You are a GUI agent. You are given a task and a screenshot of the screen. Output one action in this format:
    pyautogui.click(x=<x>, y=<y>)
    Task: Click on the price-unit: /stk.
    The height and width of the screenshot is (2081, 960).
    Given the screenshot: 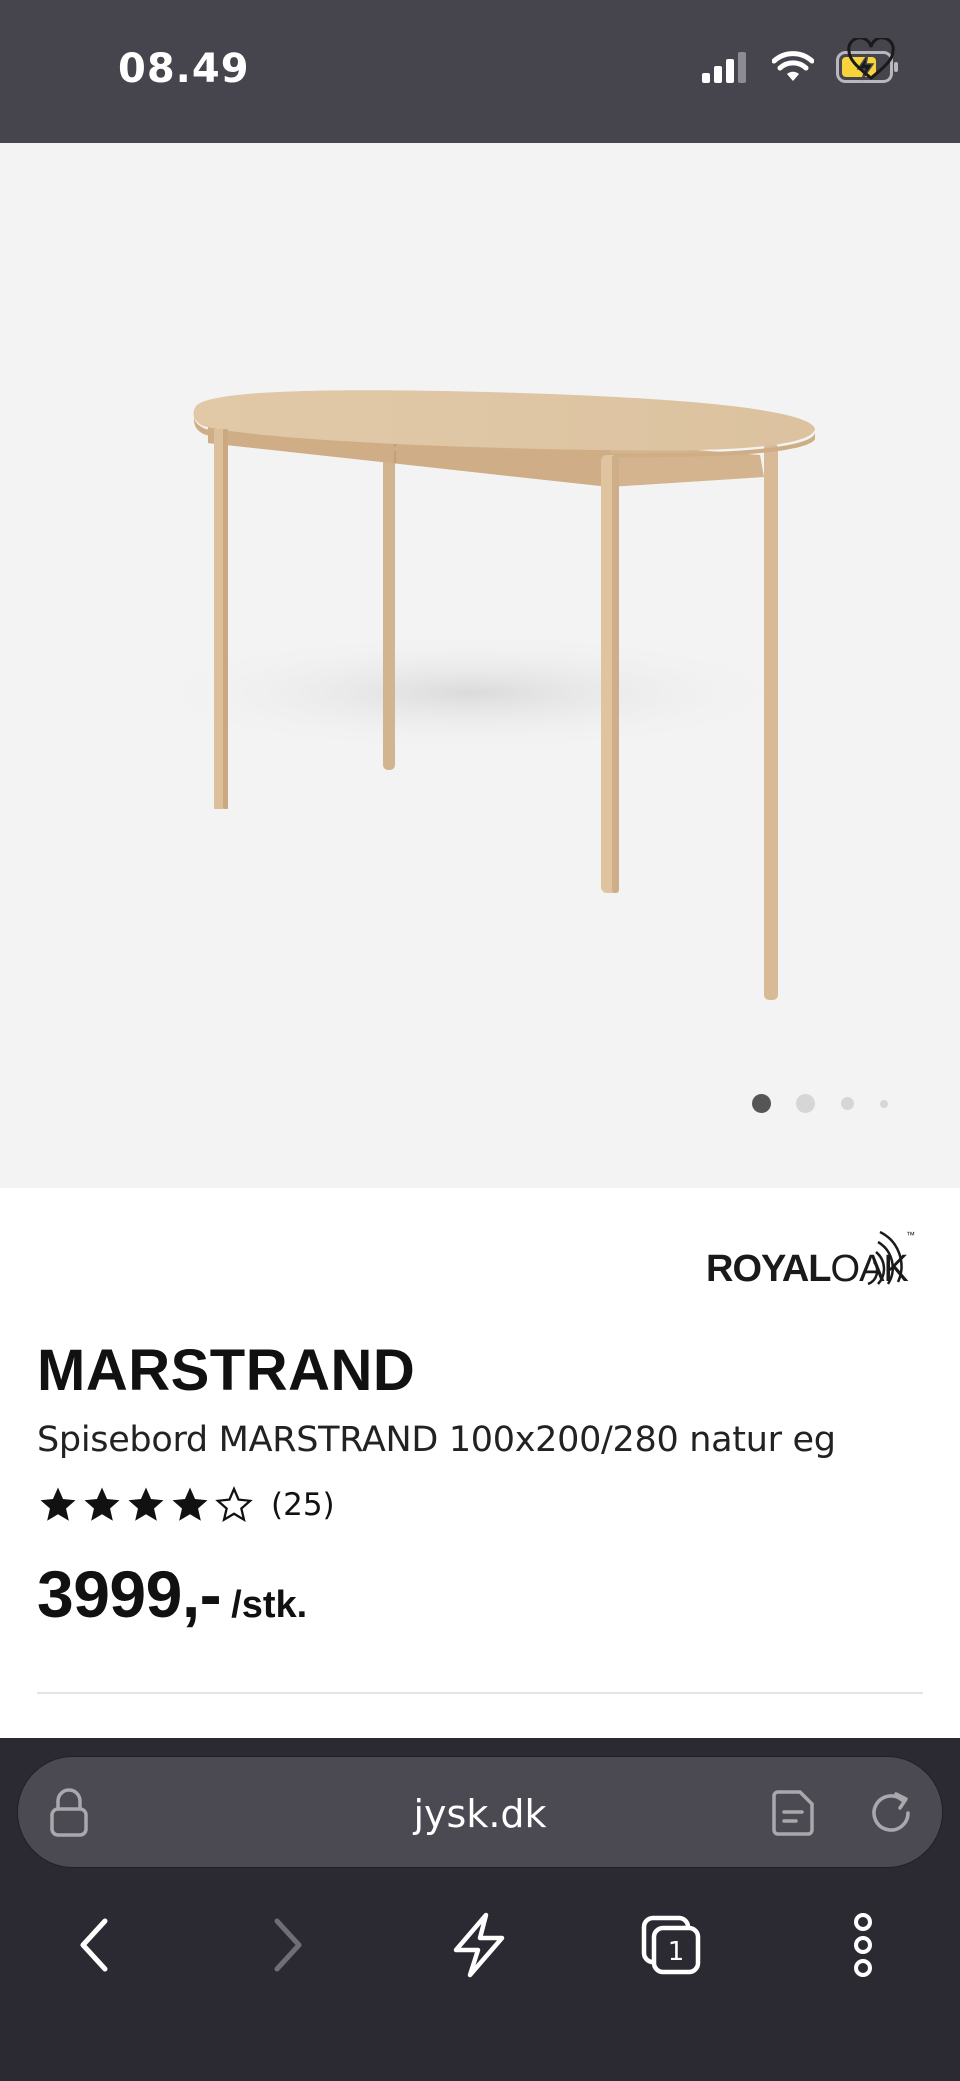 What is the action you would take?
    pyautogui.click(x=269, y=1605)
    